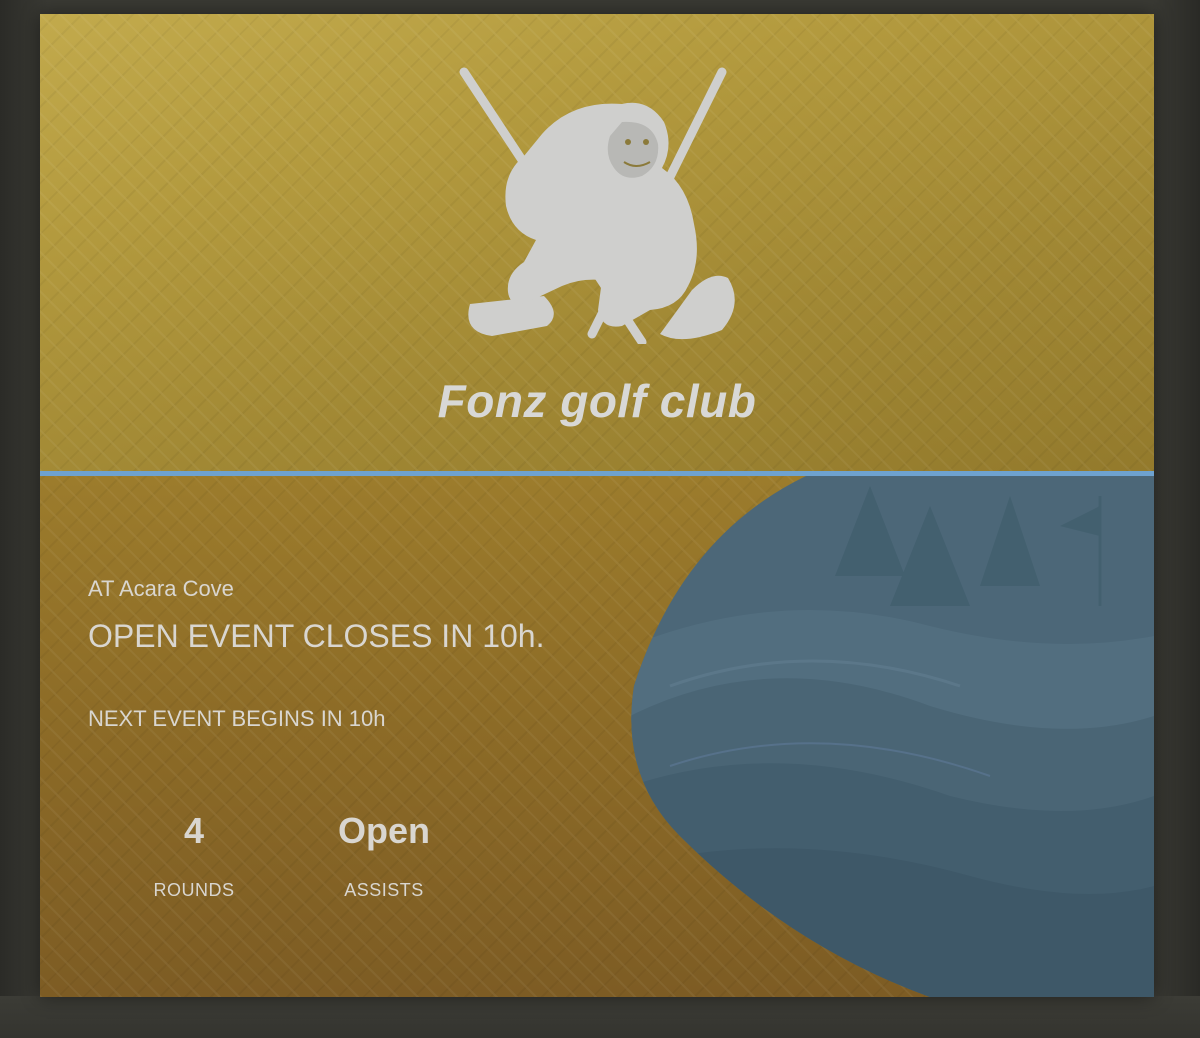 Image resolution: width=1200 pixels, height=1038 pixels. Describe the element at coordinates (600, 1017) in the screenshot. I see `backdrop` at that location.